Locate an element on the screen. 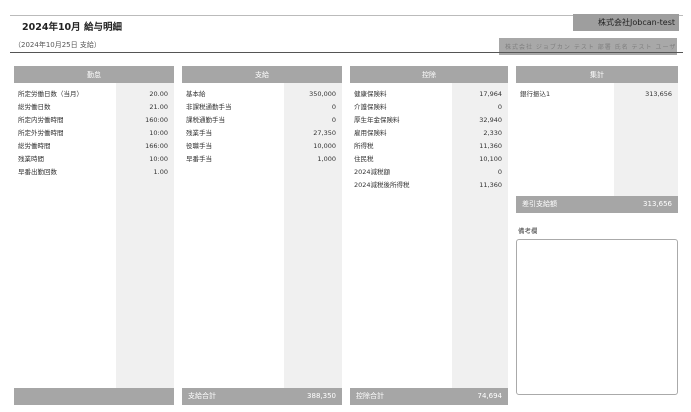  deductions-total-label: 控除合計 is located at coordinates (370, 396).